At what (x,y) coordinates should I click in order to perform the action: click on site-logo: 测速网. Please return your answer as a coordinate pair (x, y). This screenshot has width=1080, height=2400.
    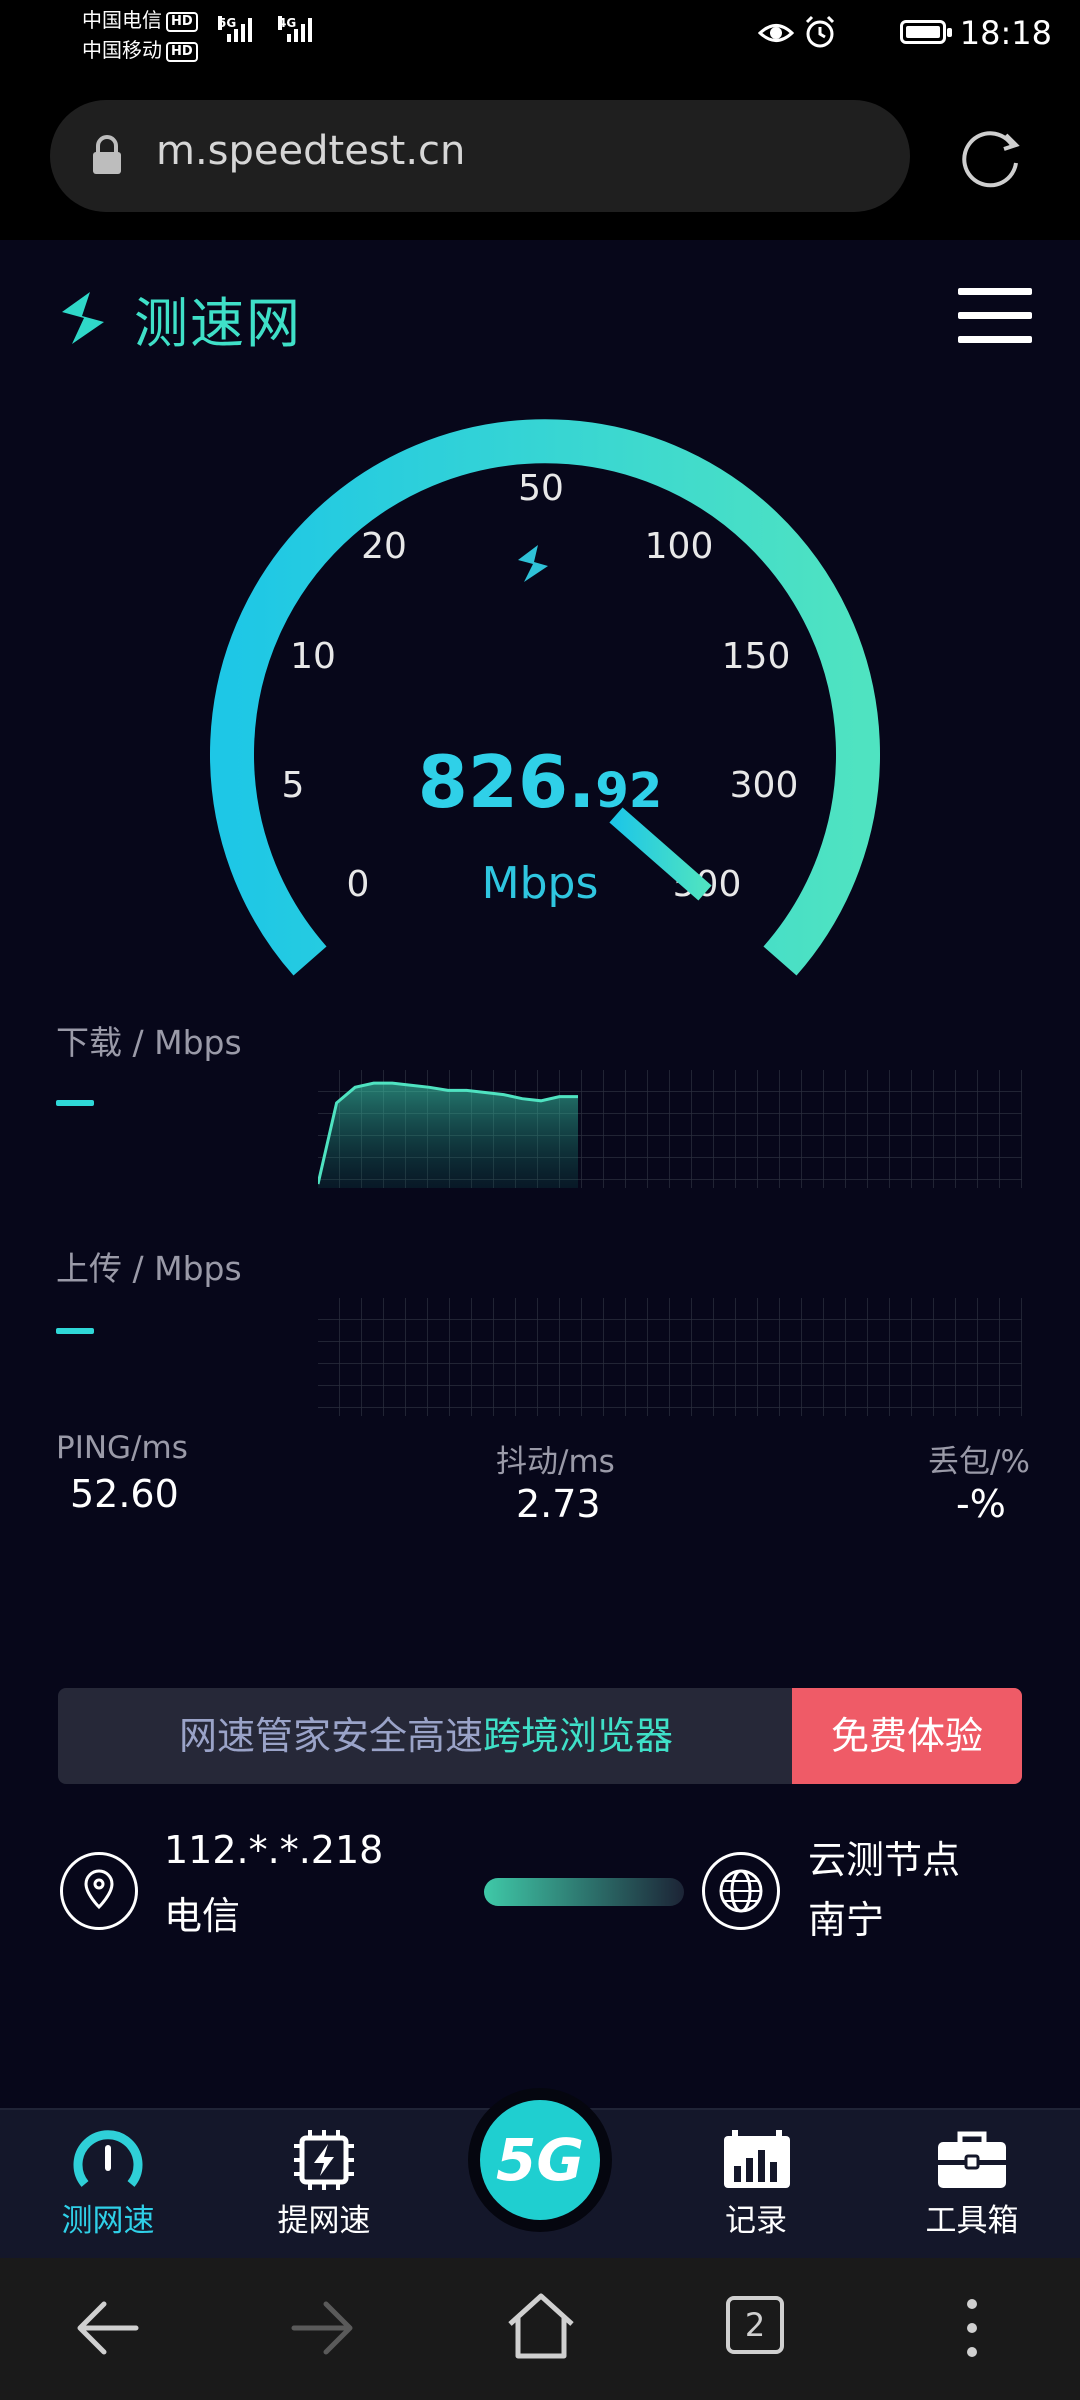
    Looking at the image, I should click on (176, 320).